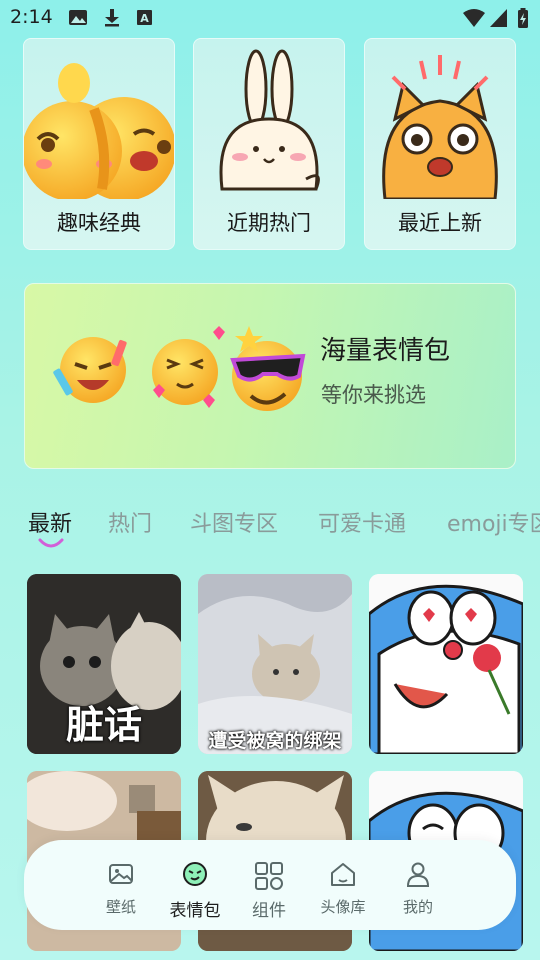  What do you see at coordinates (269, 911) in the screenshot?
I see `nav-label: 组件` at bounding box center [269, 911].